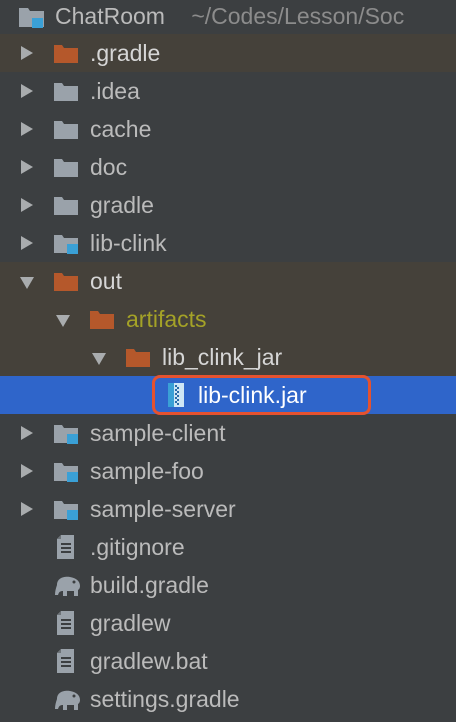 The image size is (456, 722). What do you see at coordinates (228, 243) in the screenshot?
I see `tree-row-lib-clink: lib-clink` at bounding box center [228, 243].